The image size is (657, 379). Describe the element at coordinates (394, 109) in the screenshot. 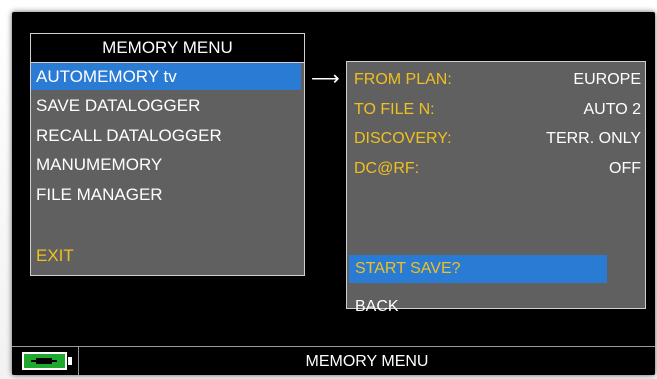

I see `setting-label: TO FILE N:` at that location.